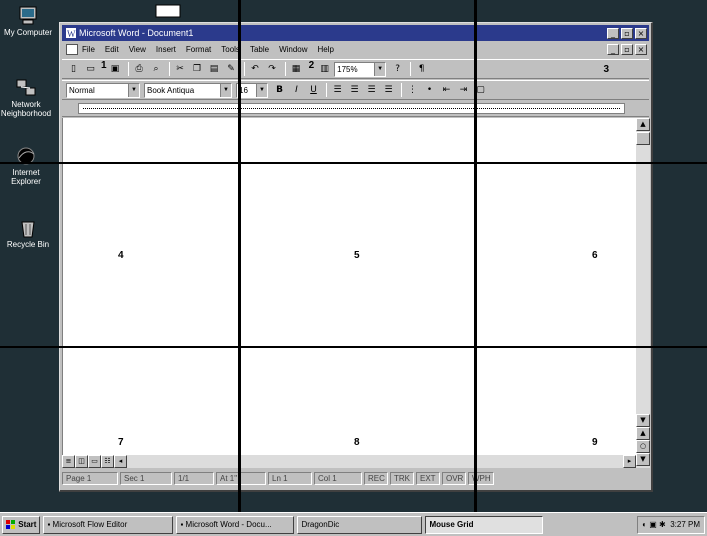 The image size is (707, 536). Describe the element at coordinates (28, 233) in the screenshot. I see `desktop-icon-recycle-bin: Recycle Bin` at that location.